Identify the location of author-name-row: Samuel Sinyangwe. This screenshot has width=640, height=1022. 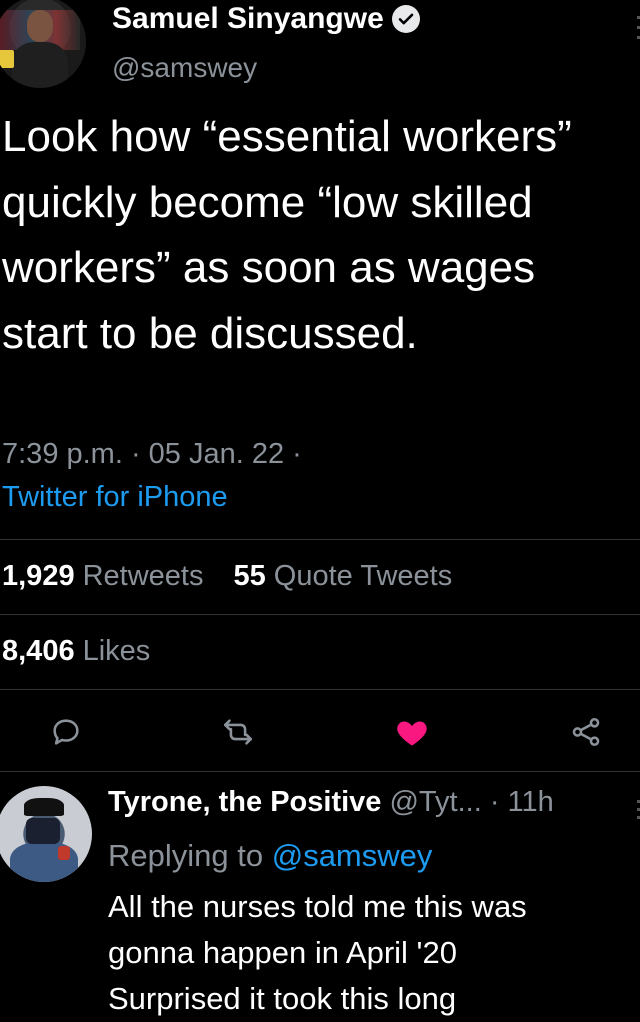
(266, 19).